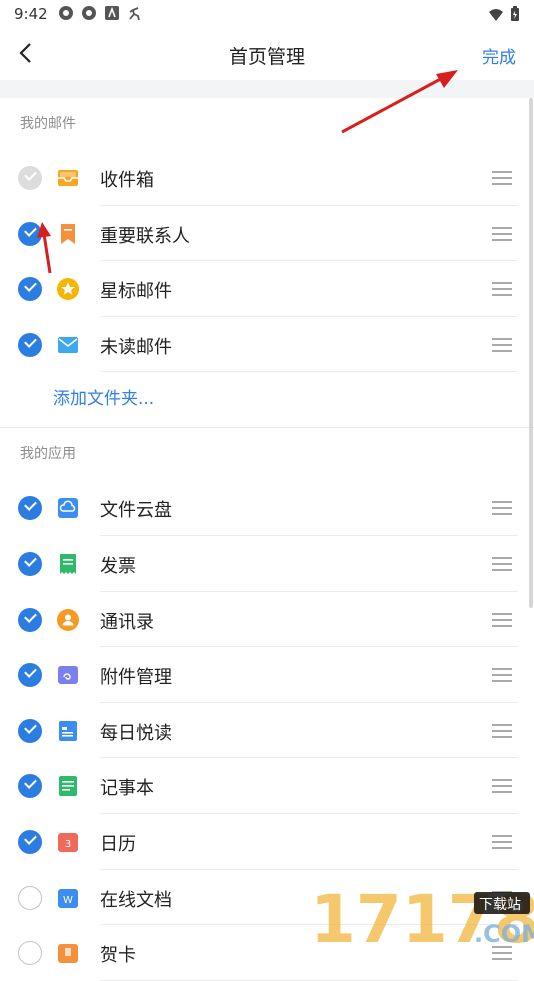 Image resolution: width=534 pixels, height=981 pixels. Describe the element at coordinates (422, 919) in the screenshot. I see `watermark-logo: 17178 下载站 .COM` at that location.